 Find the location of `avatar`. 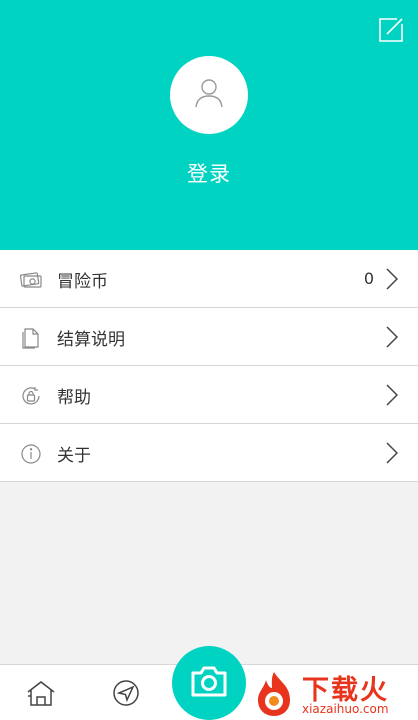

avatar is located at coordinates (209, 95).